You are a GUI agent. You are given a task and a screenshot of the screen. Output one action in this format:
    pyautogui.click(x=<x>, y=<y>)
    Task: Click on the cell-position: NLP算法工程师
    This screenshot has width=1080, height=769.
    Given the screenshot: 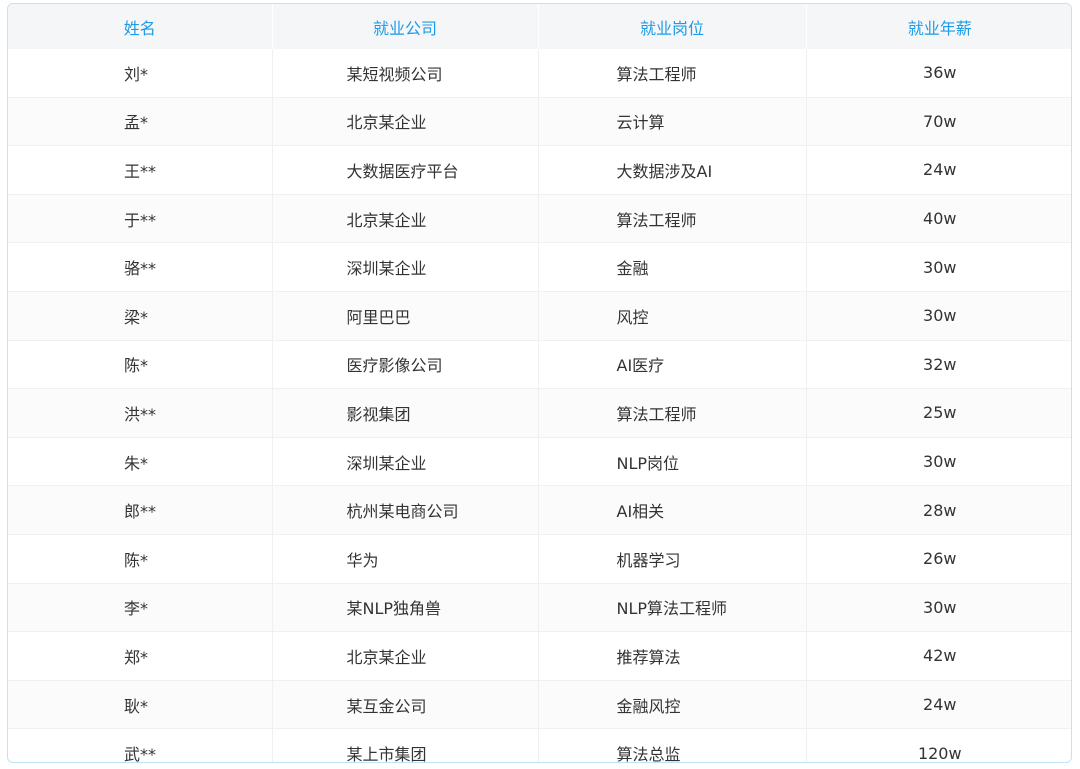 What is the action you would take?
    pyautogui.click(x=672, y=608)
    